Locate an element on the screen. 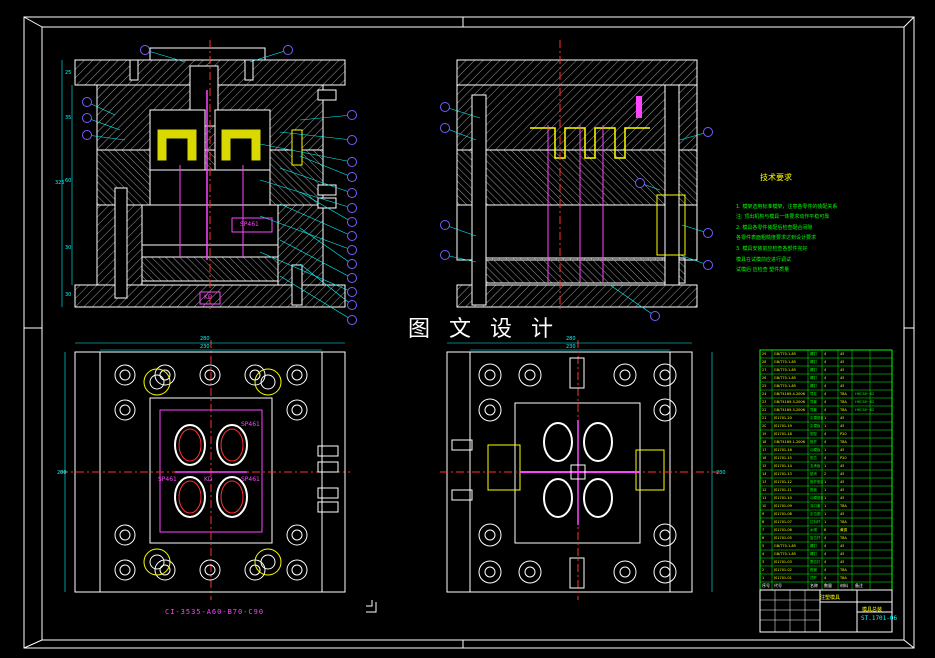 Image resolution: width=935 pixels, height=658 pixels. fixed-half-plan-view is located at coordinates (205, 470).